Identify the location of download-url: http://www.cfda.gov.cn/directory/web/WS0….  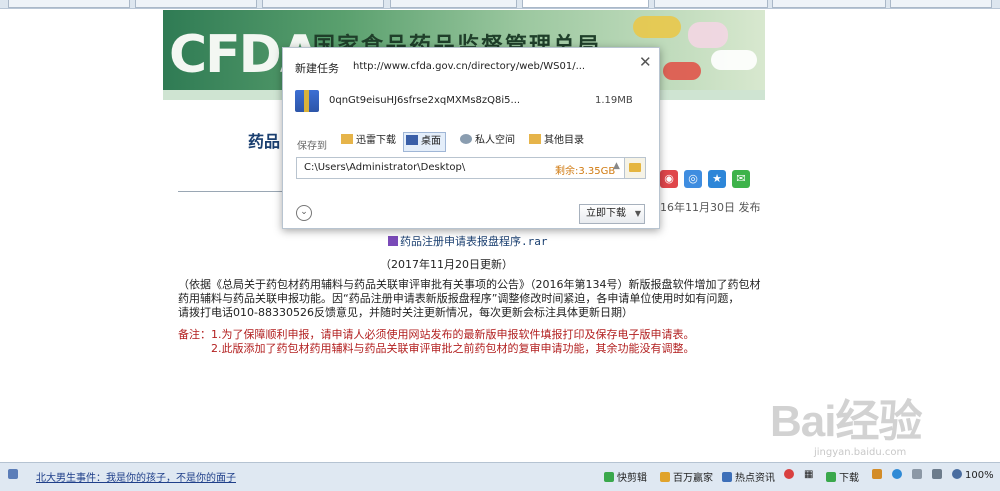
(469, 66).